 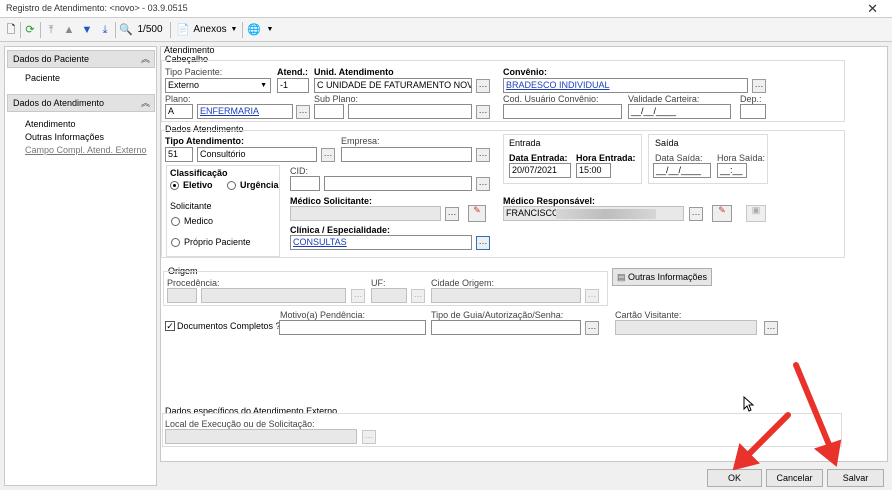 I want to click on cid-code-input, so click(x=305, y=183).